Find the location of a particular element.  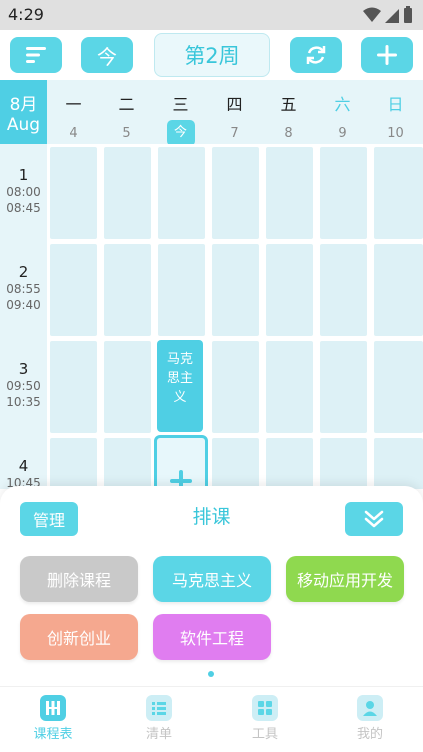

chip-course: 马克思主义 is located at coordinates (212, 579).